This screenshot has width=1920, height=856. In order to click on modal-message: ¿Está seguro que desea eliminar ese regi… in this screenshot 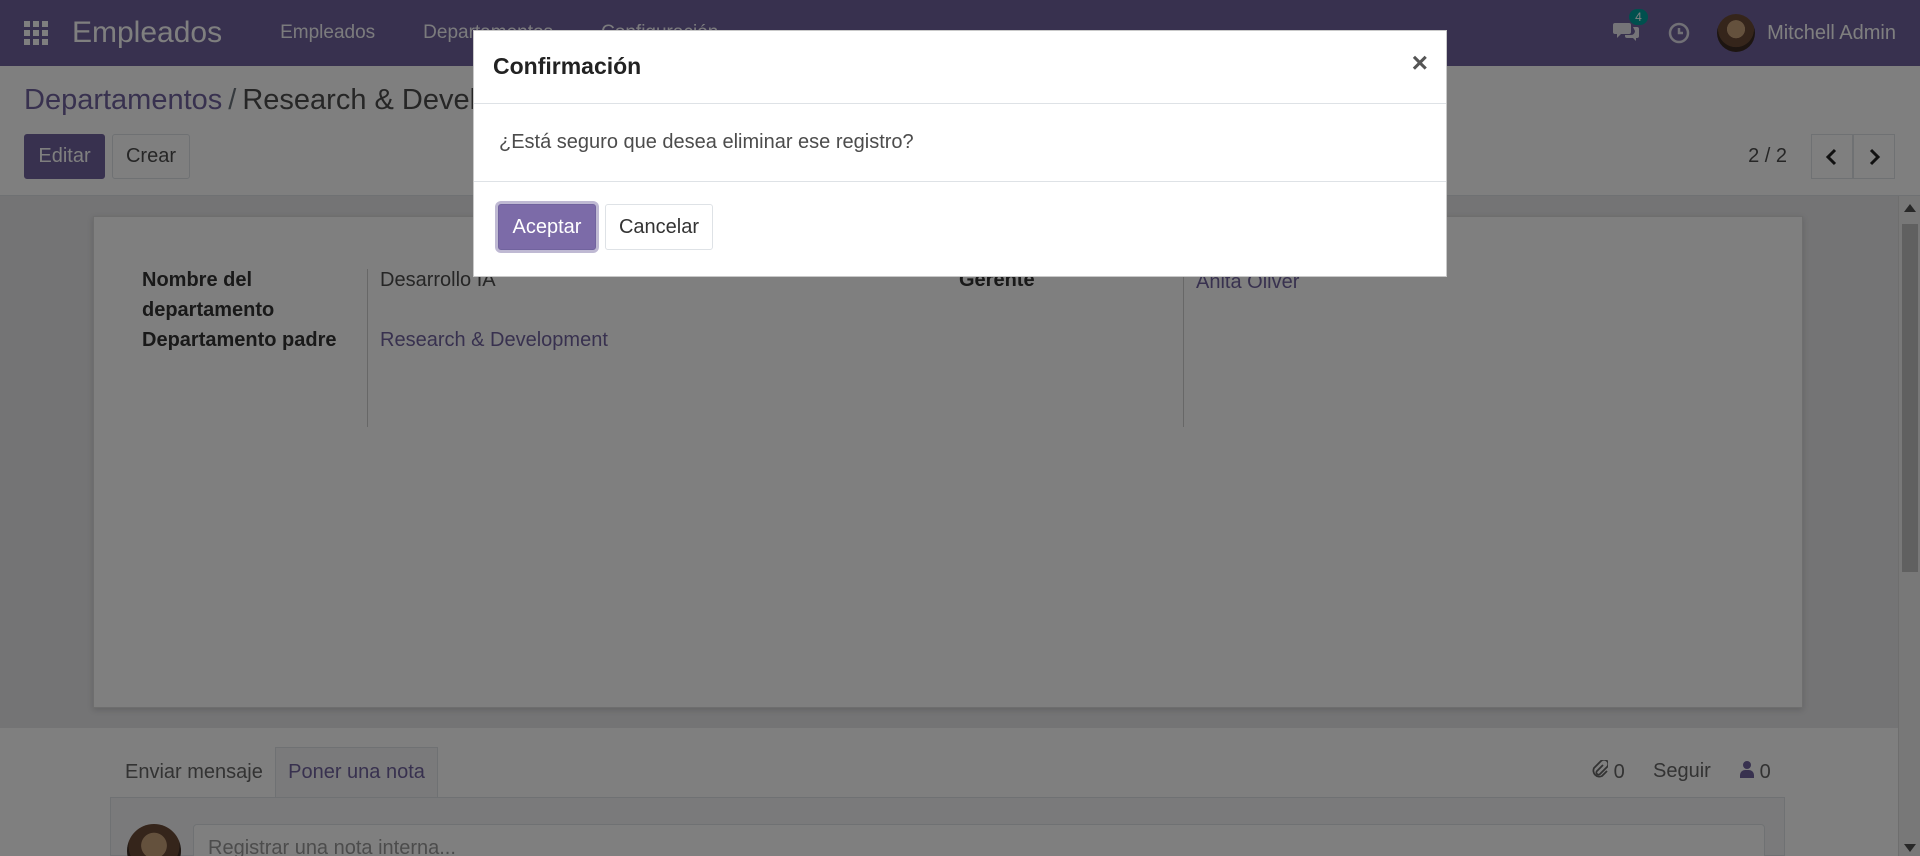, I will do `click(706, 142)`.